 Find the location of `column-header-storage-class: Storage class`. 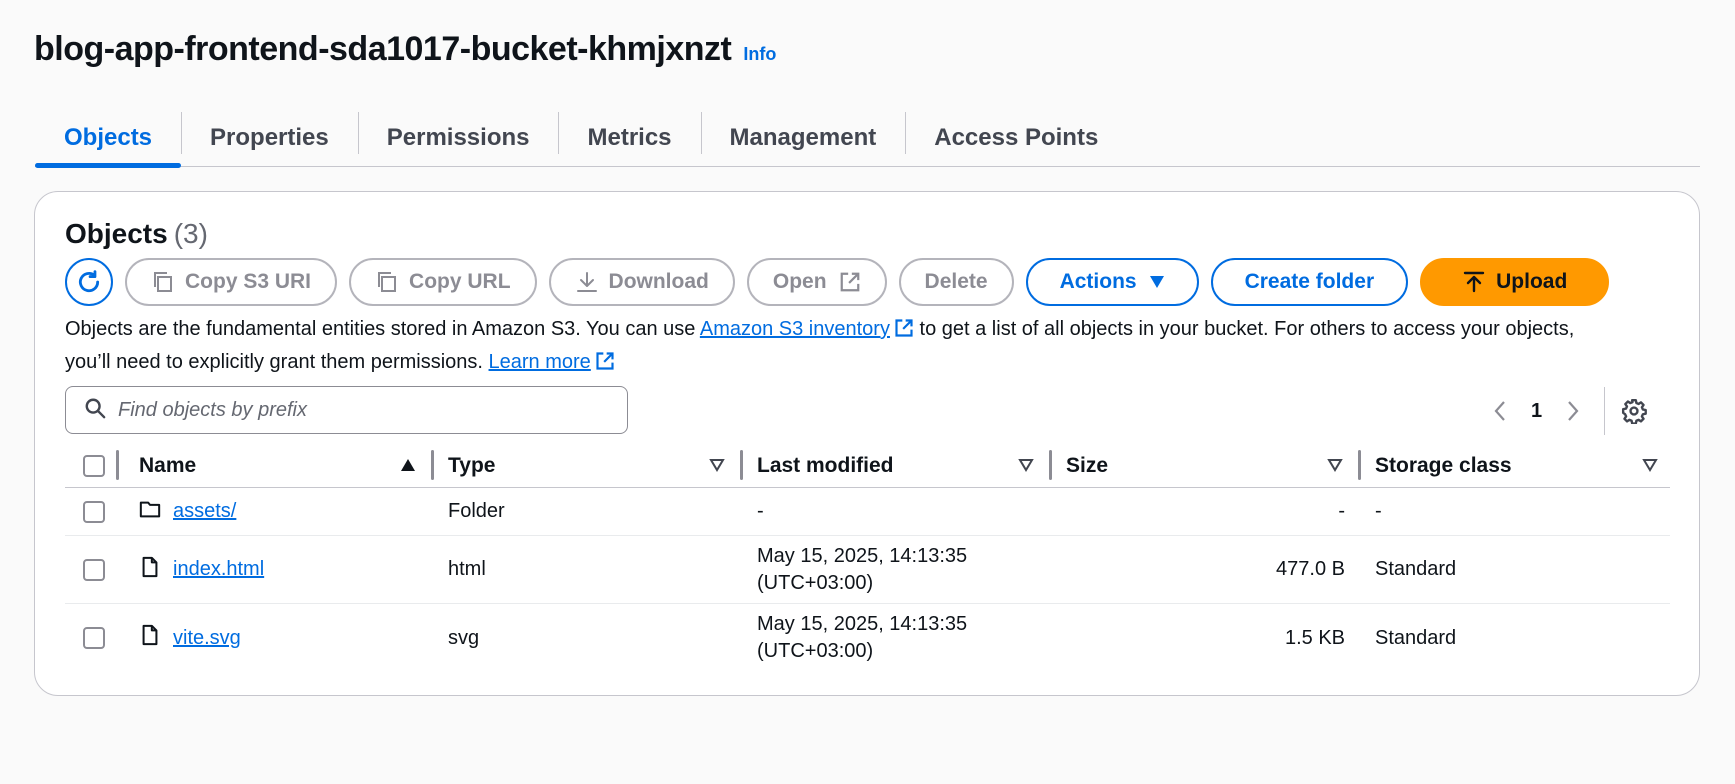

column-header-storage-class: Storage class is located at coordinates (1515, 465).